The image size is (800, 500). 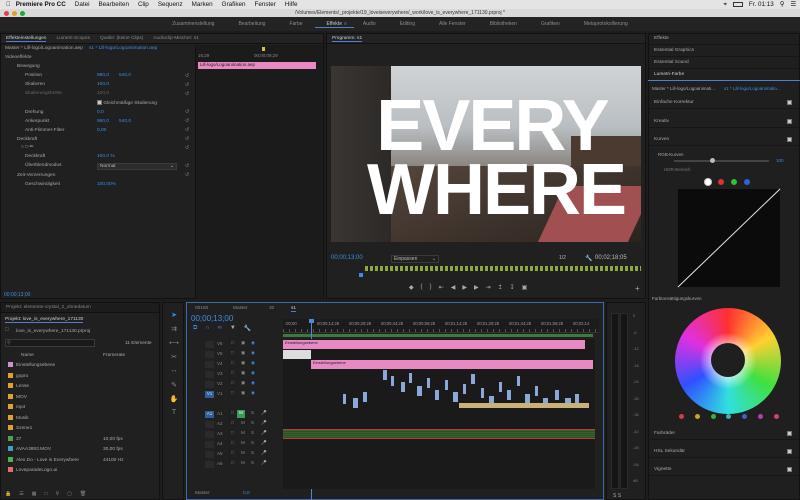 I want to click on timeline-tab-30: 30, so click(x=271, y=308).